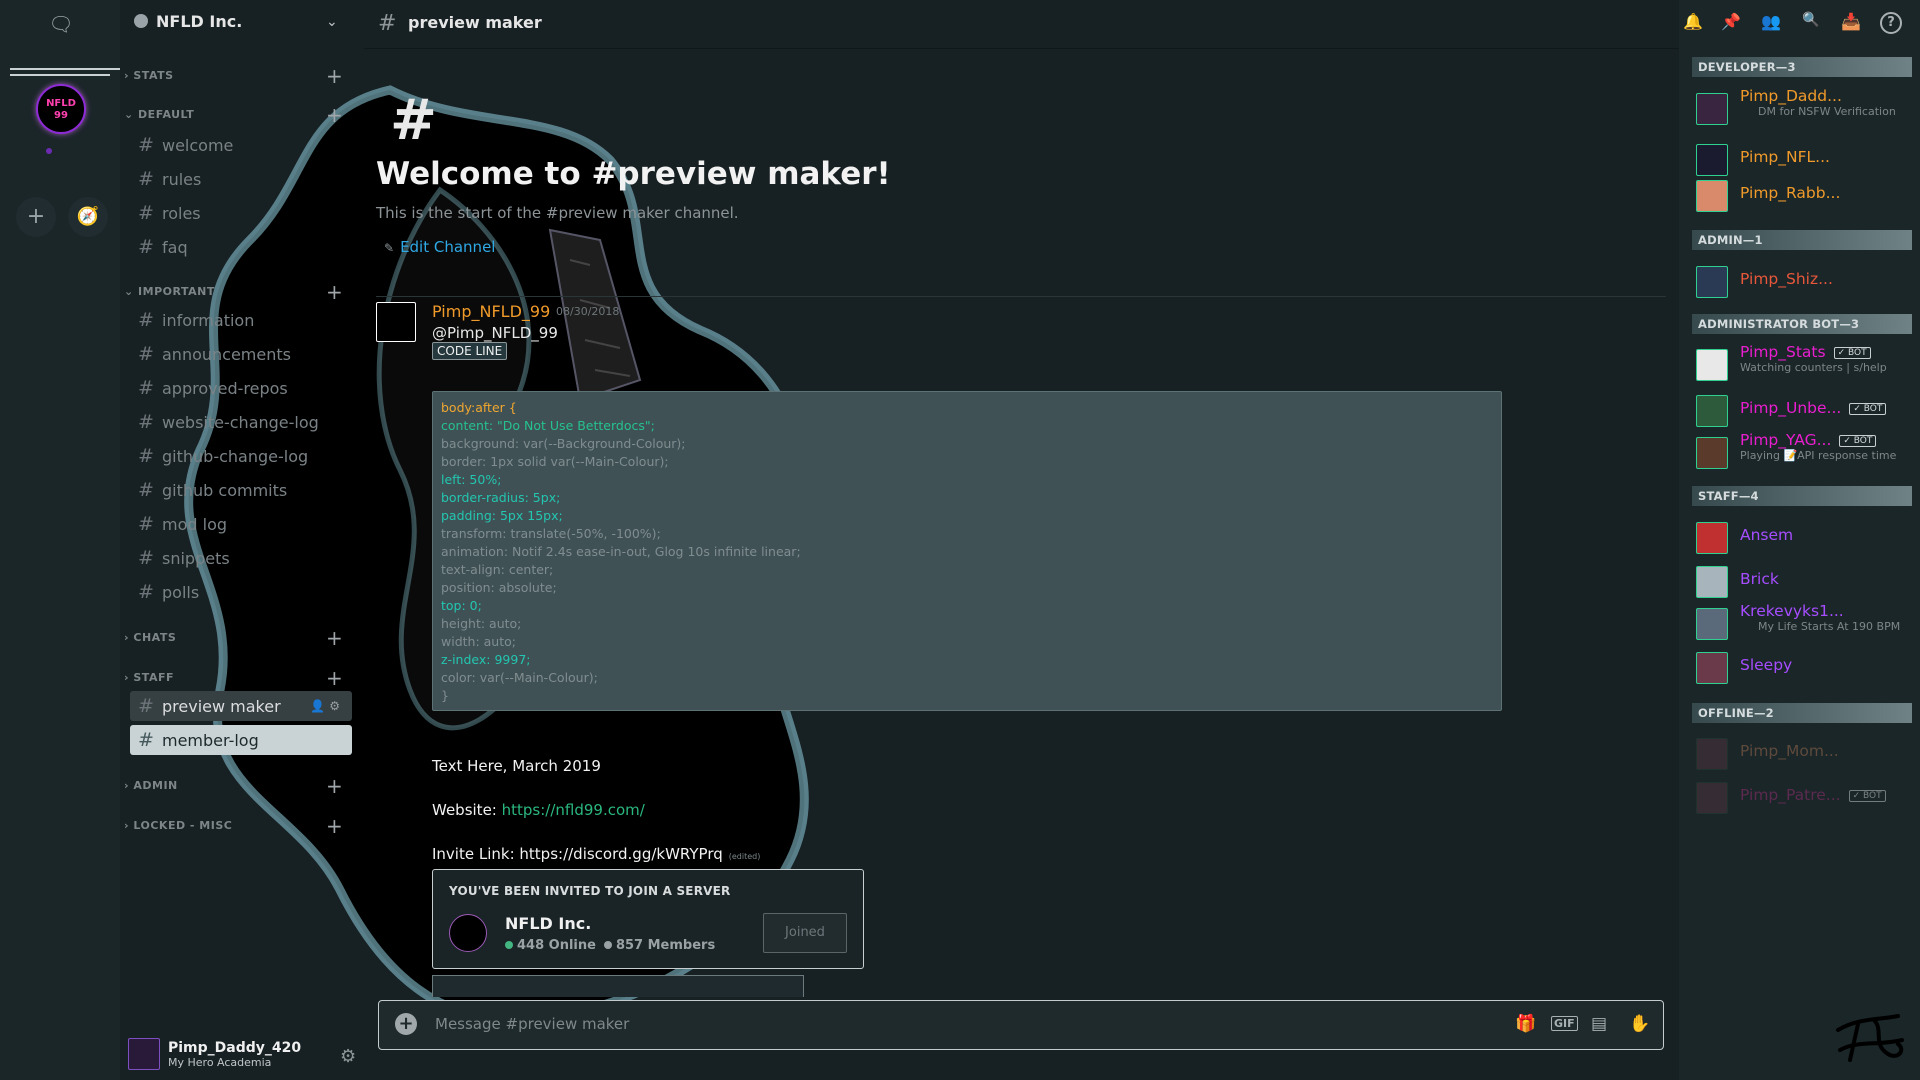  Describe the element at coordinates (241, 320) in the screenshot. I see `channel-information: # information` at that location.